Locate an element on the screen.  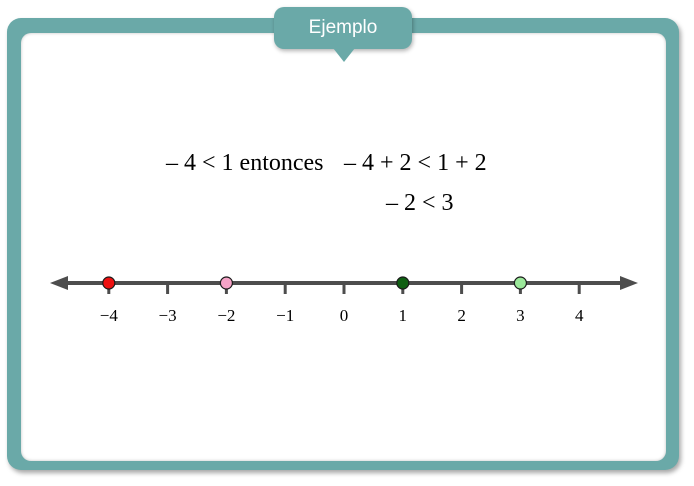
tick-label: −3 is located at coordinates (168, 315).